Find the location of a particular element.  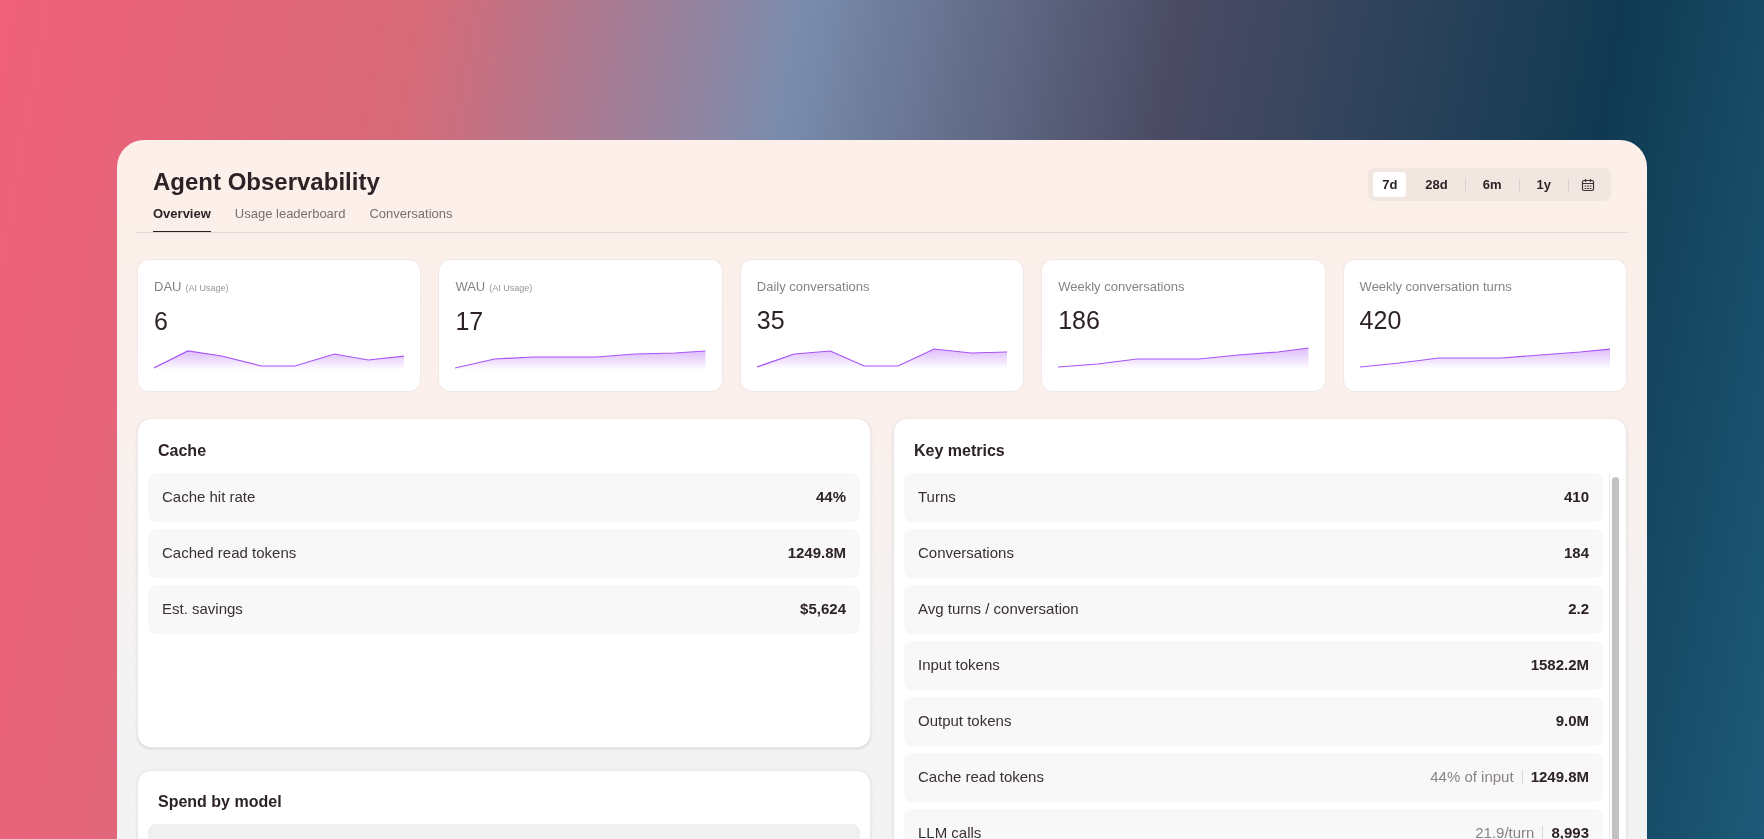

range-option: 6m is located at coordinates (1492, 184).